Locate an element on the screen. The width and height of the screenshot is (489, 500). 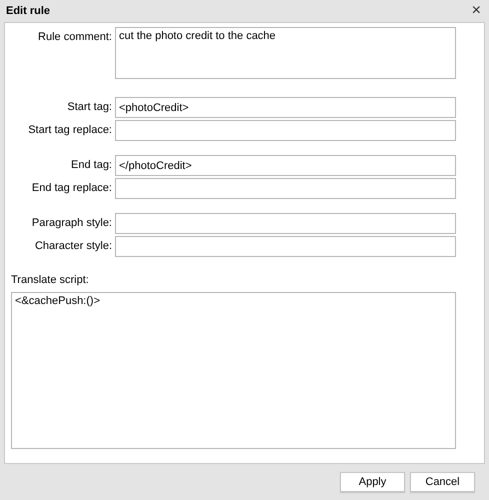
field-label: Start tag replace: is located at coordinates (69, 130).